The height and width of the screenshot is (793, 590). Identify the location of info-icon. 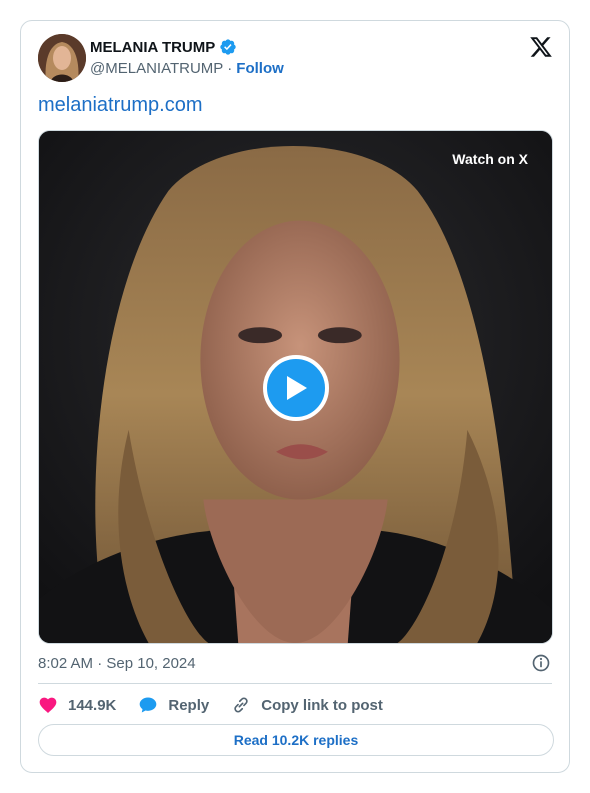
(541, 663).